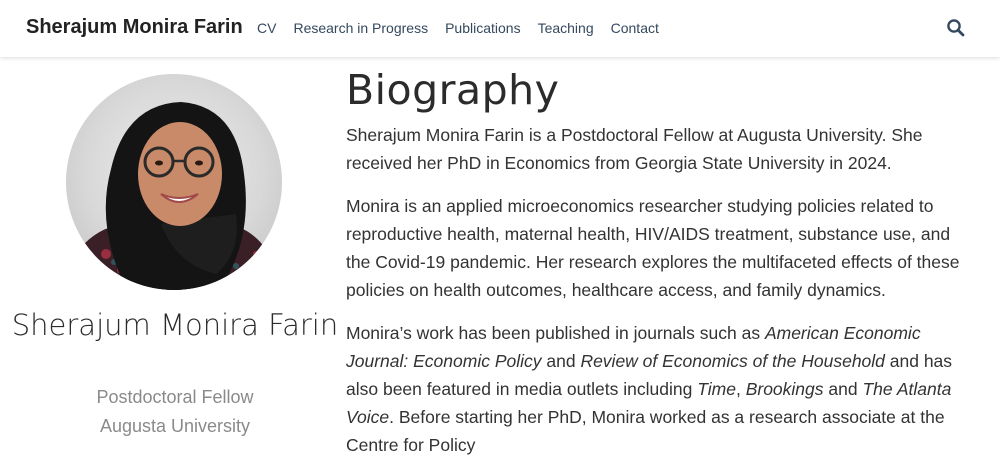  I want to click on profile-name: Sherajum Monira Farin, so click(175, 325).